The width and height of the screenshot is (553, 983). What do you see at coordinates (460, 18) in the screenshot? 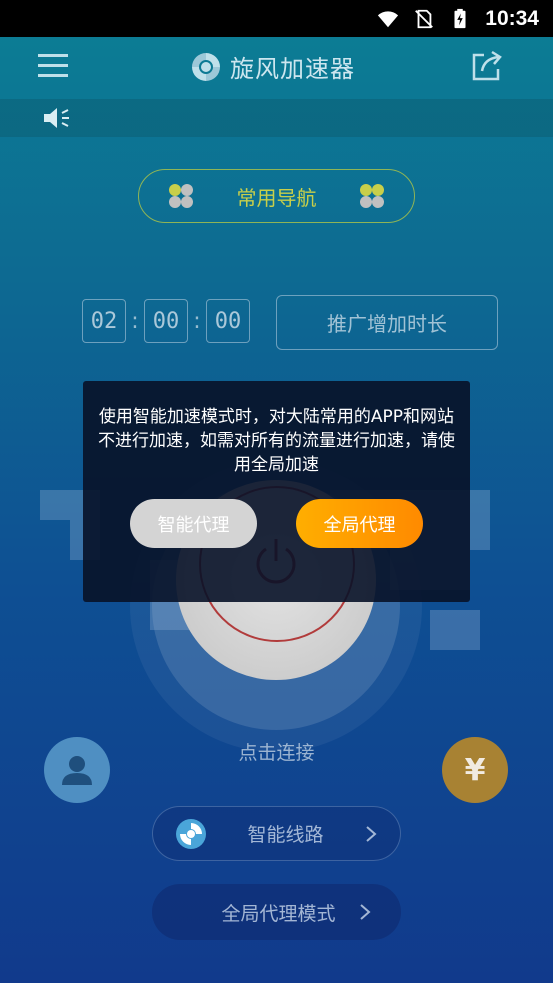
I see `battery-charging-icon` at bounding box center [460, 18].